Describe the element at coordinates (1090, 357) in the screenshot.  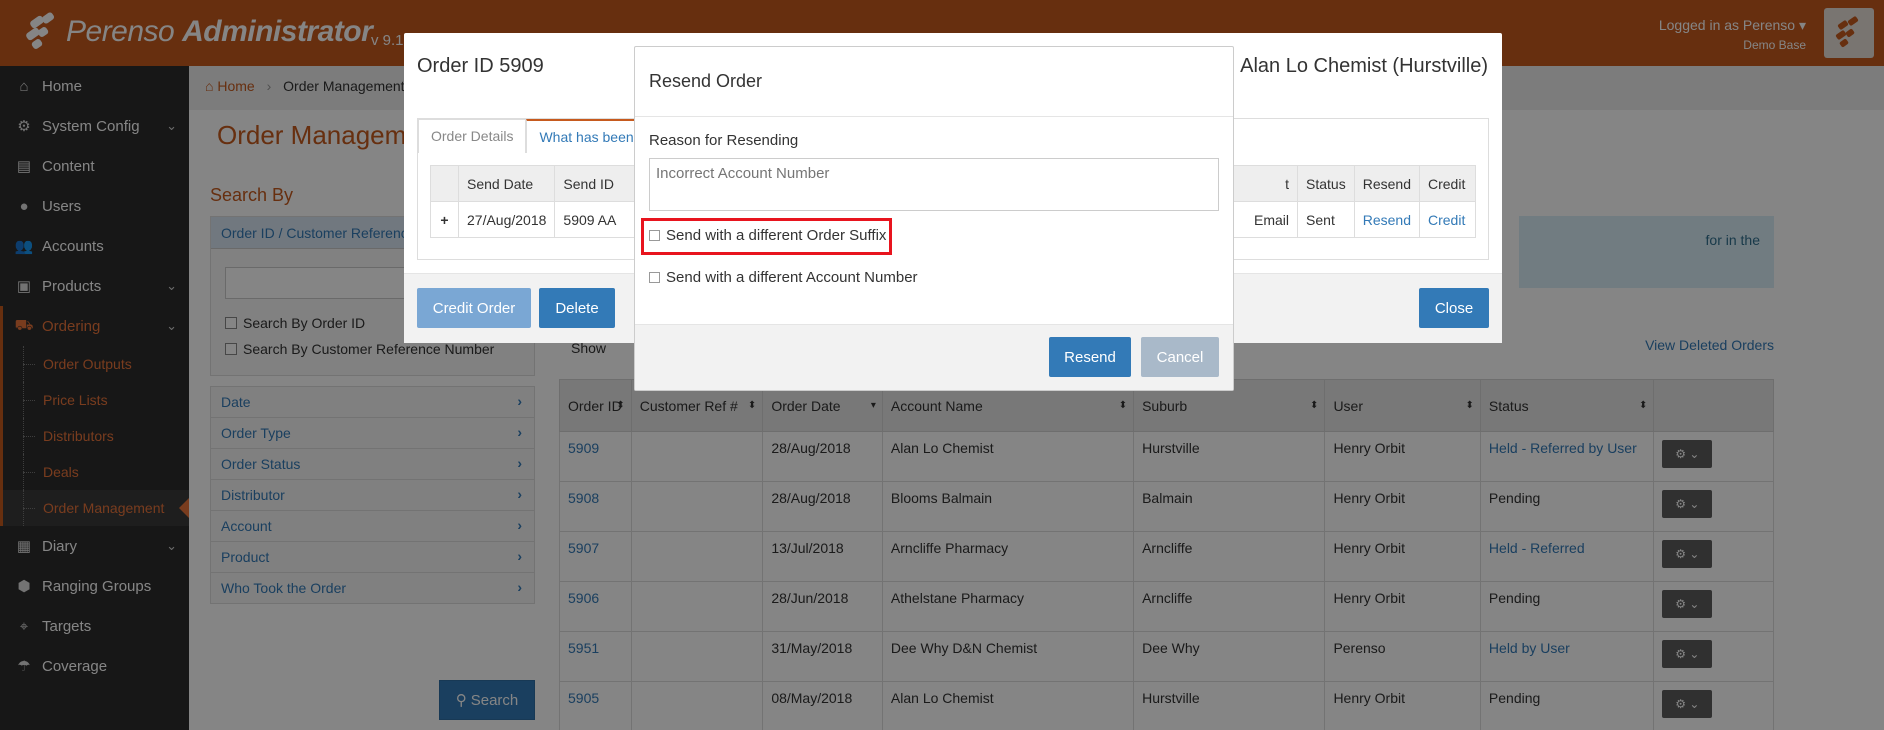
I see `resend-button: Resend` at that location.